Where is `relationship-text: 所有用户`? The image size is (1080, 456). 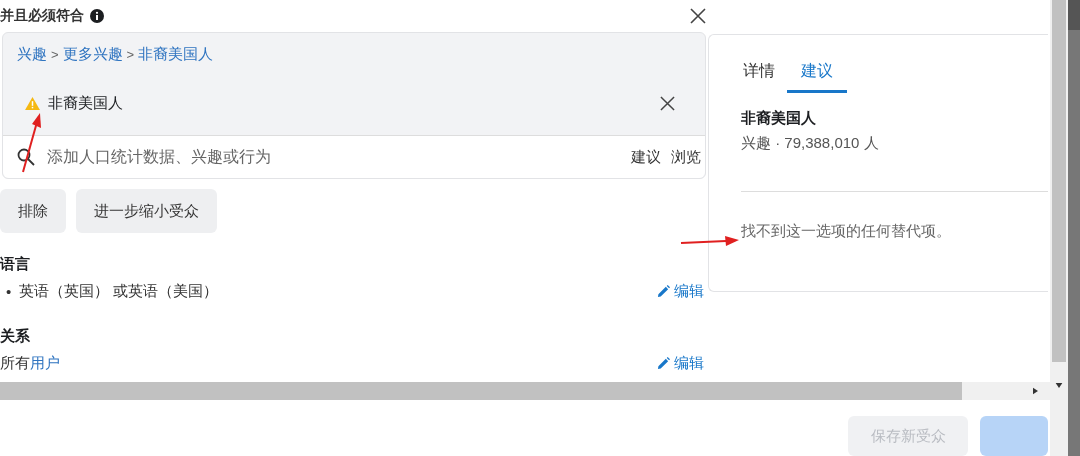
relationship-text: 所有用户 is located at coordinates (30, 363).